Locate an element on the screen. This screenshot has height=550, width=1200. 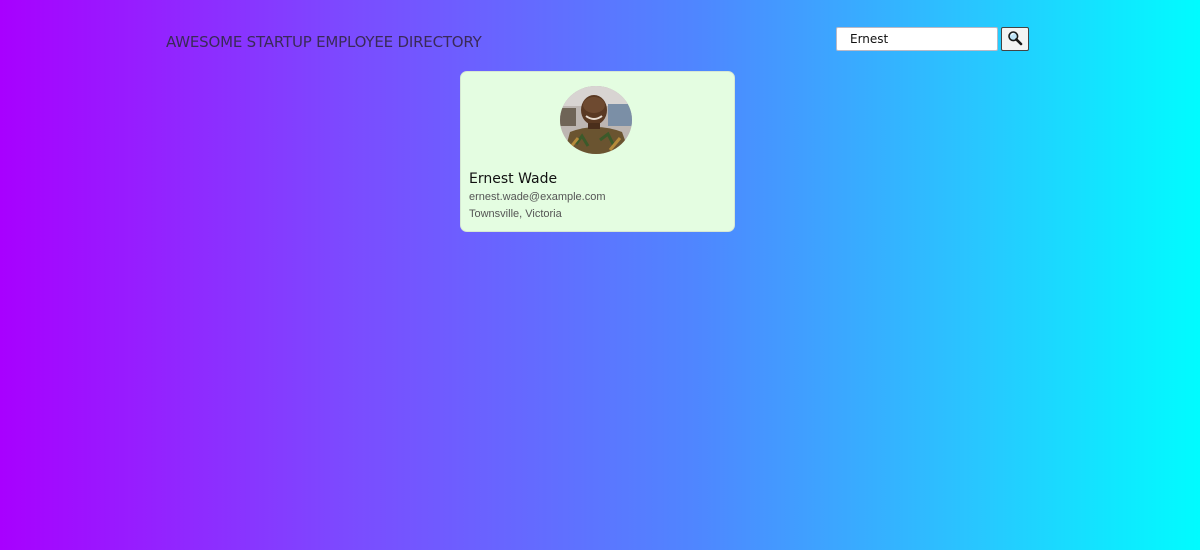
employee-location: Townsville, Victoria is located at coordinates (515, 214).